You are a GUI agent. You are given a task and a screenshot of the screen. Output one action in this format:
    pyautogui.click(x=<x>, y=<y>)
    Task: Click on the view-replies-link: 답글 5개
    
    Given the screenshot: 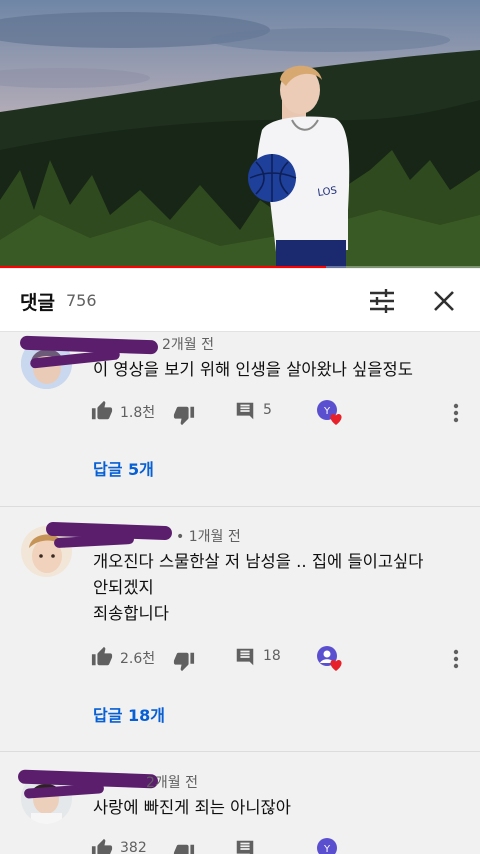 What is the action you would take?
    pyautogui.click(x=123, y=468)
    